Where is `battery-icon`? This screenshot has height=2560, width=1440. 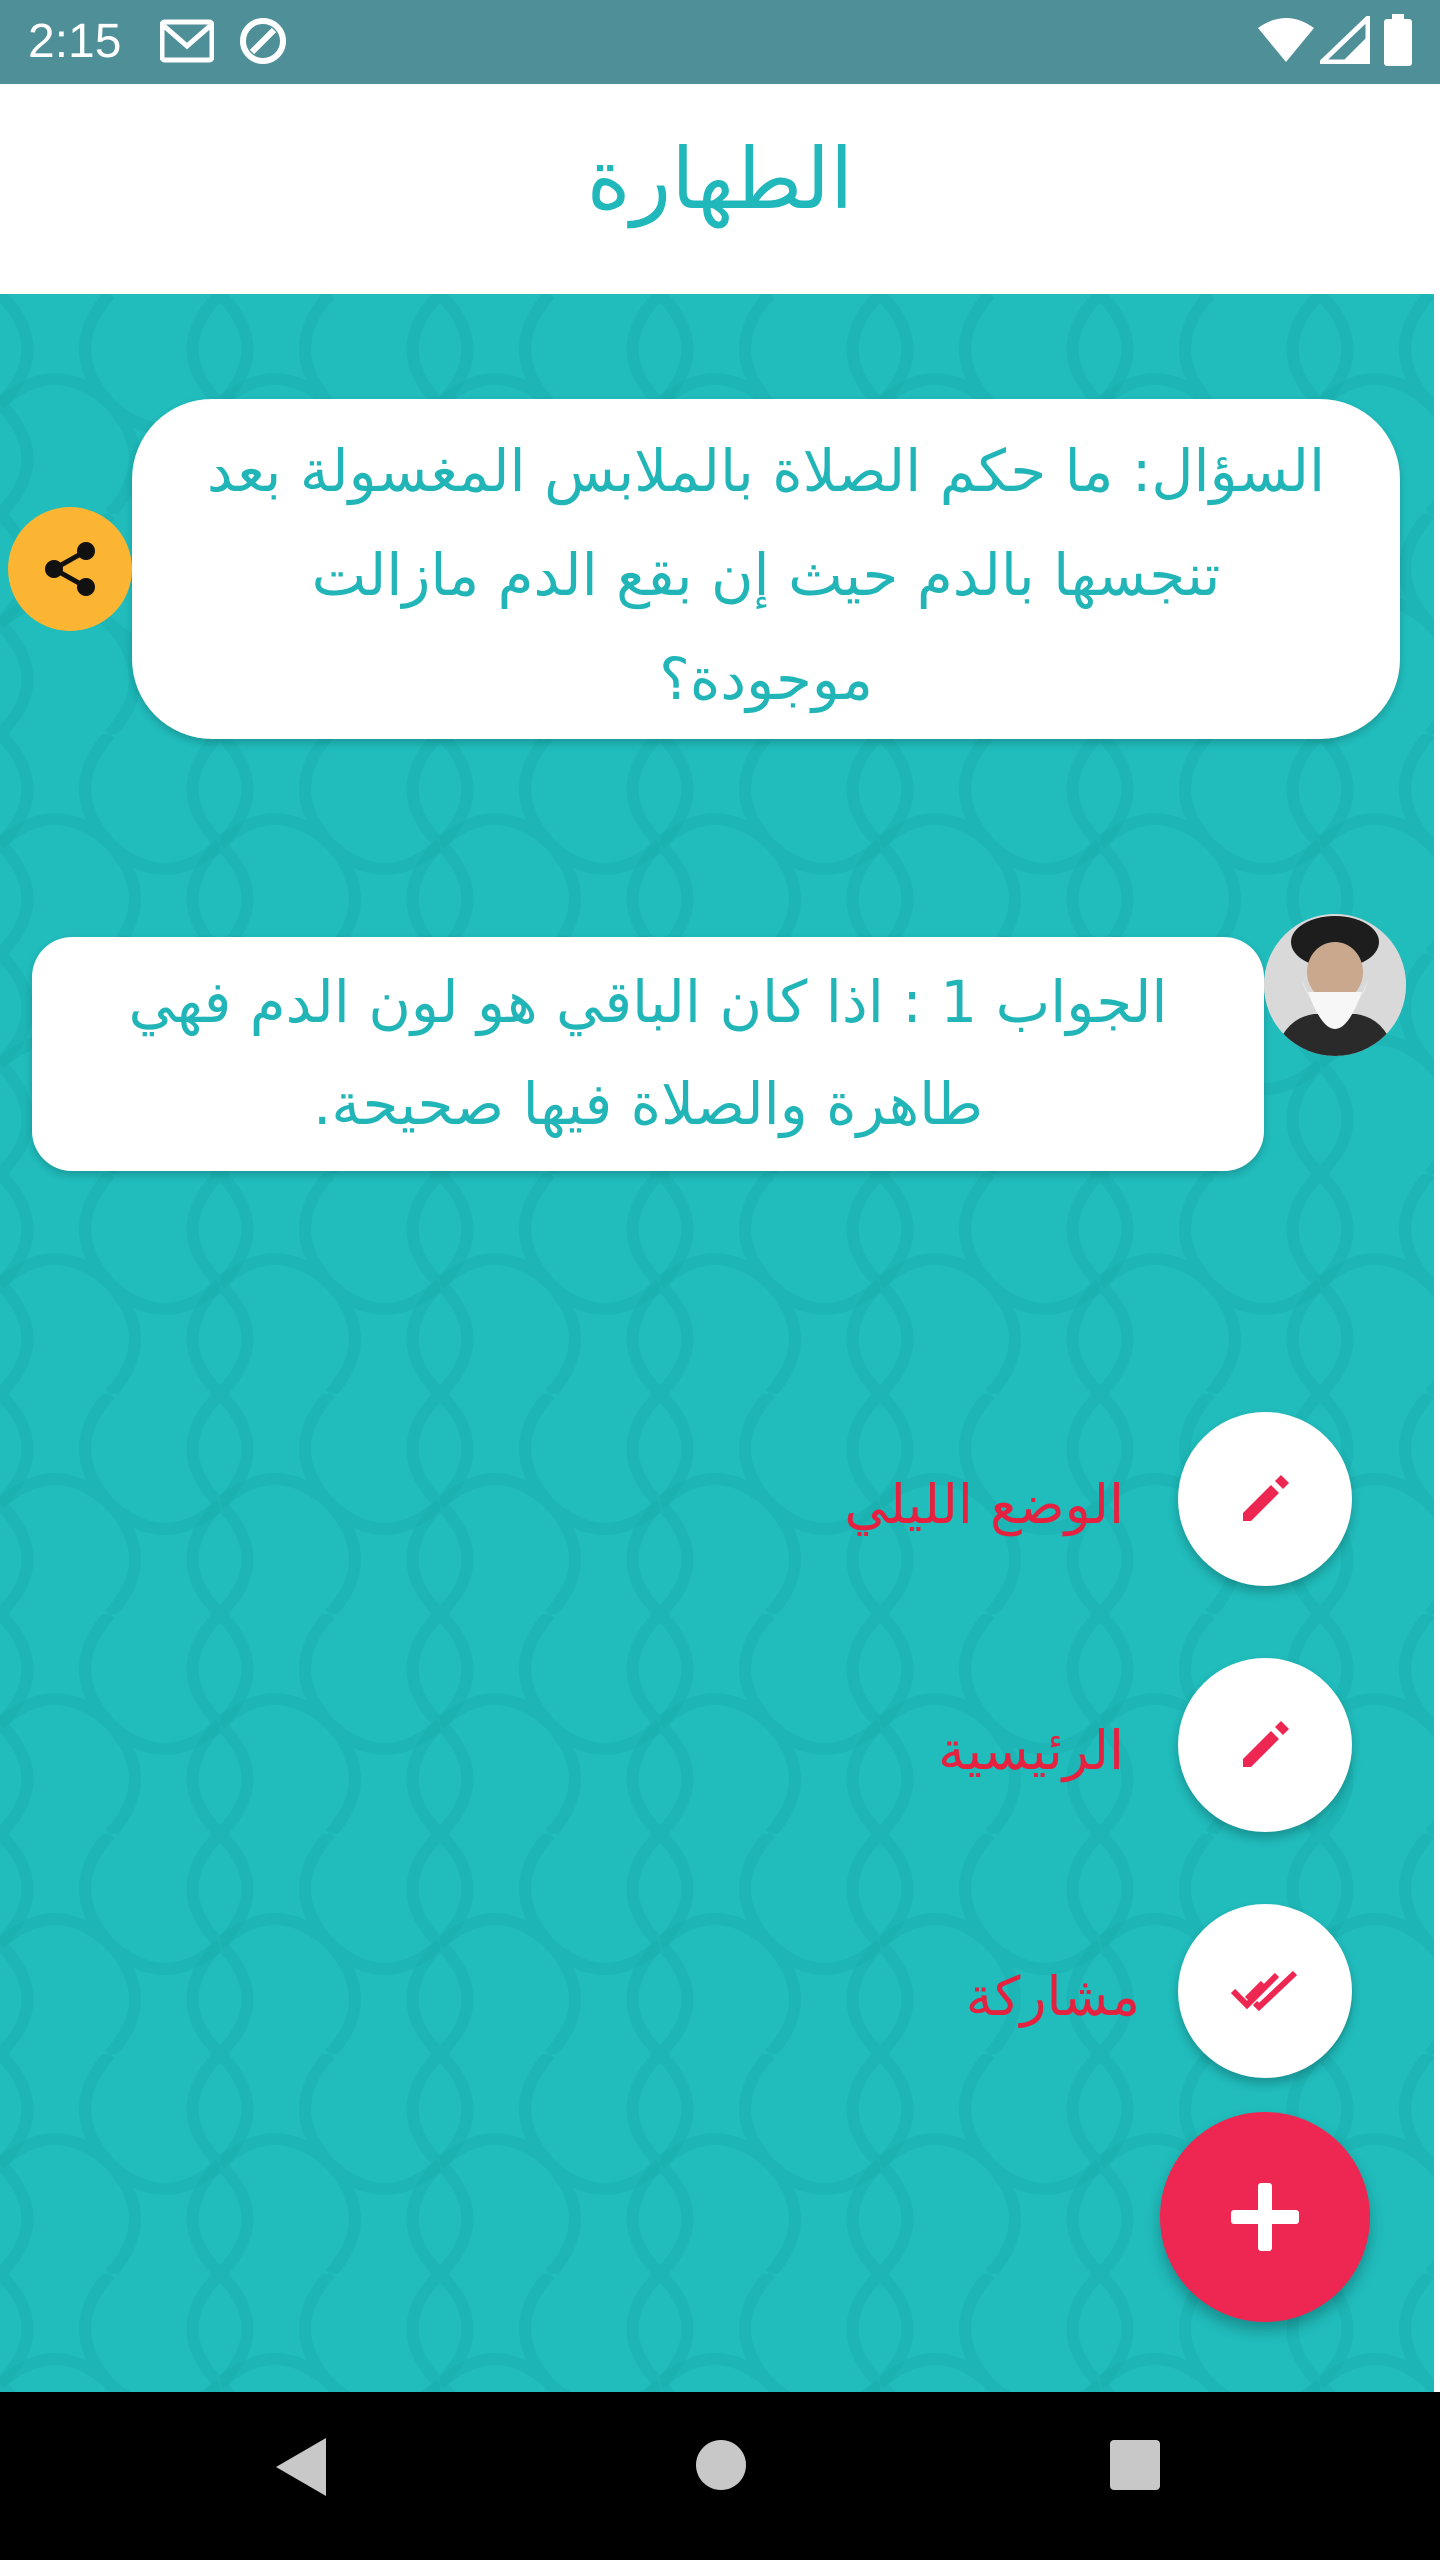 battery-icon is located at coordinates (1398, 42).